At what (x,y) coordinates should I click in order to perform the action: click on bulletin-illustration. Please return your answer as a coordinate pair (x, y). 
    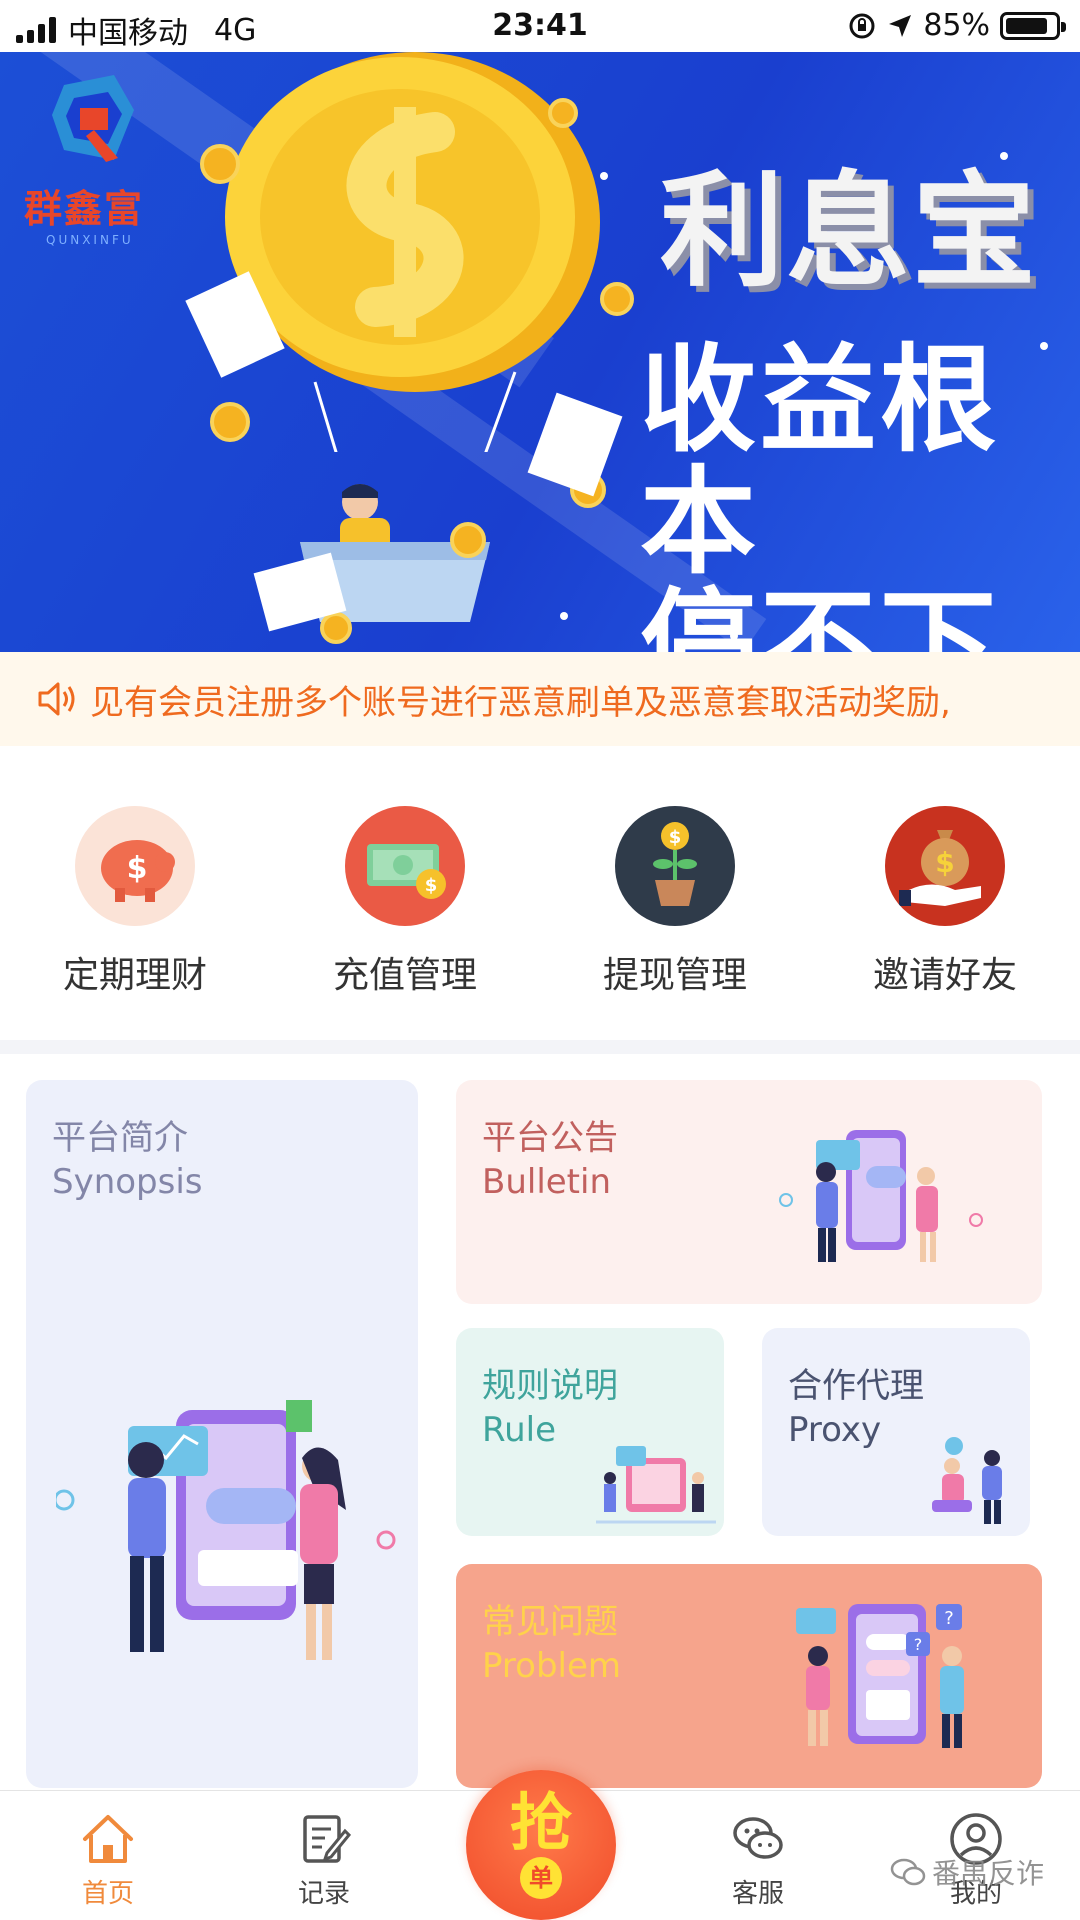
    Looking at the image, I should click on (881, 1196).